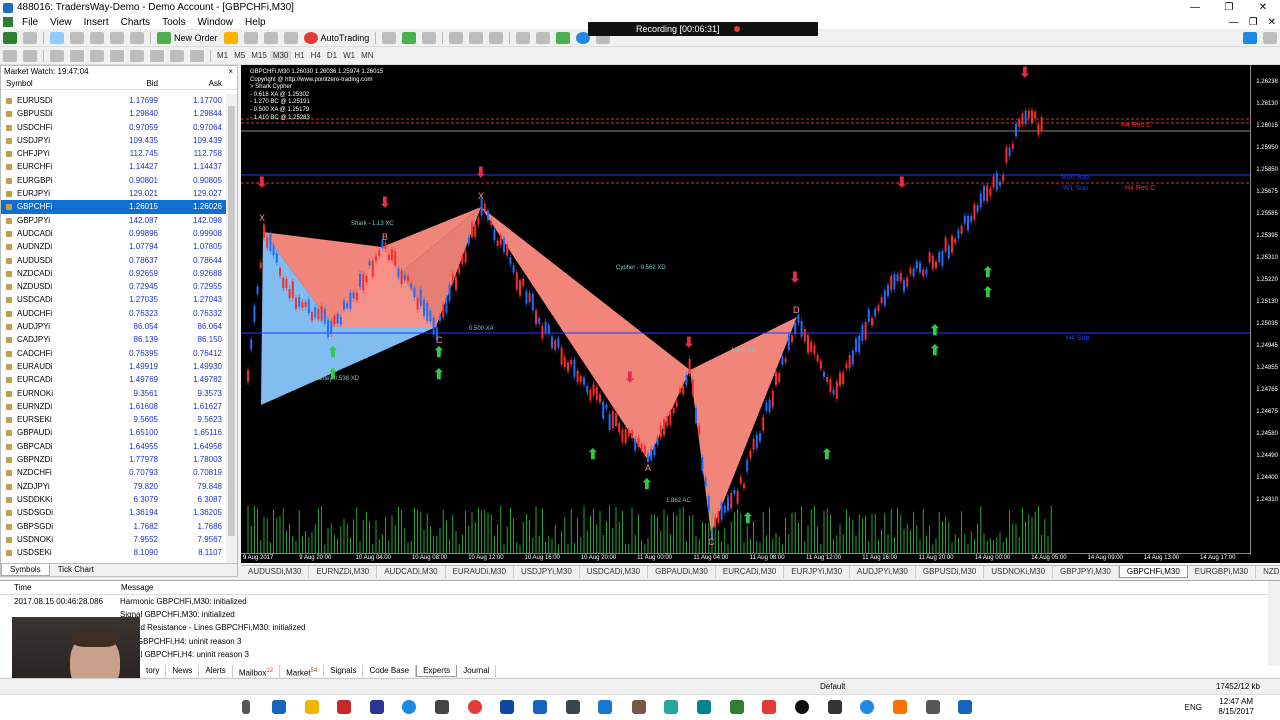 The image size is (1280, 720). I want to click on chart-tab: NZDUSDi,M30, so click(1268, 572).